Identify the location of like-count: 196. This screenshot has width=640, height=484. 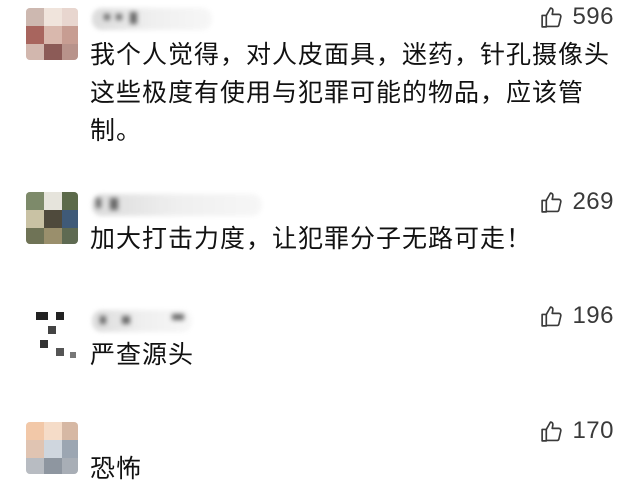
(593, 315).